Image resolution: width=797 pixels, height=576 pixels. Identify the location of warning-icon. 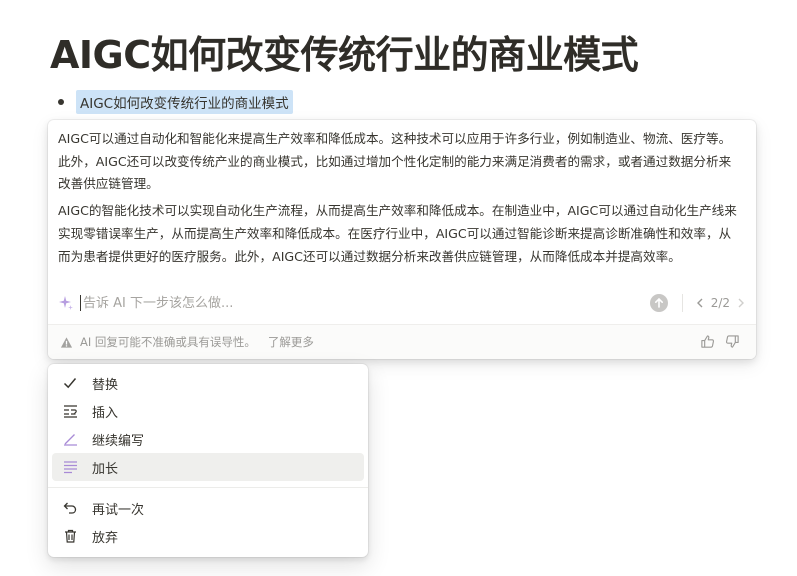
(67, 342).